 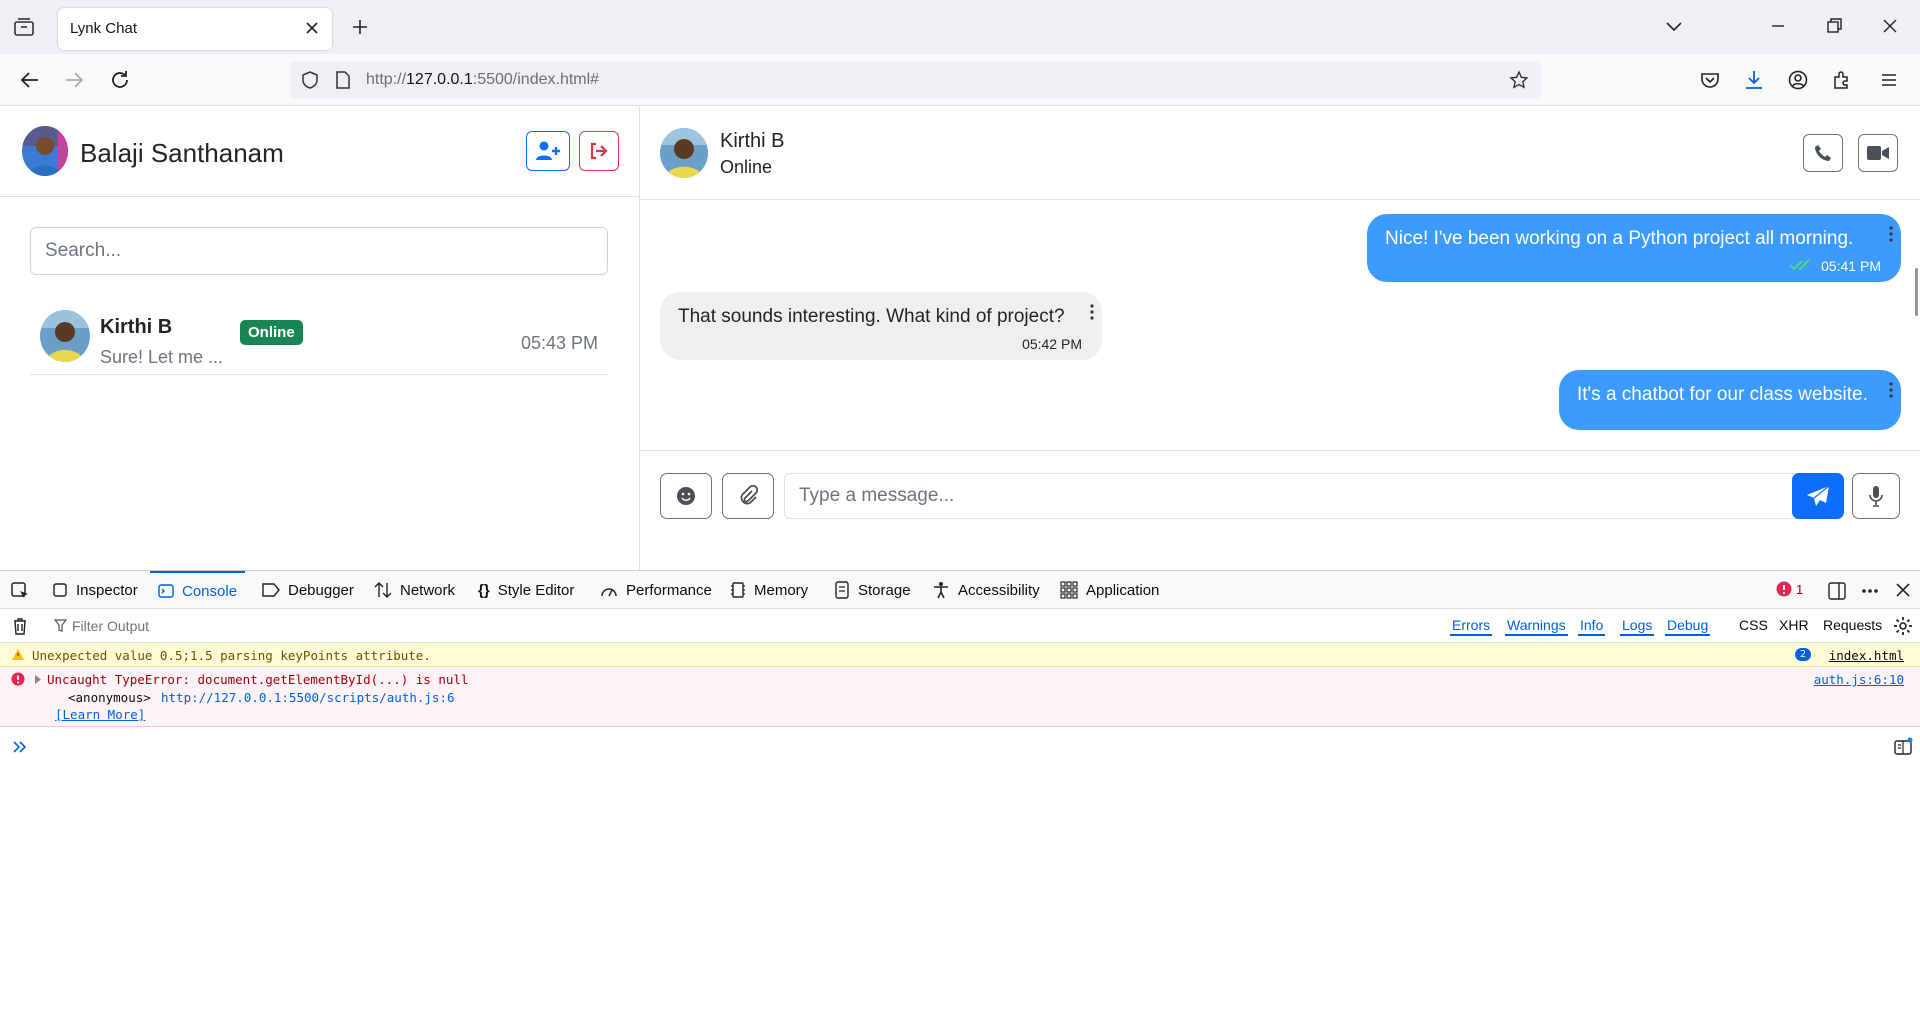 What do you see at coordinates (1798, 80) in the screenshot?
I see `account-icon` at bounding box center [1798, 80].